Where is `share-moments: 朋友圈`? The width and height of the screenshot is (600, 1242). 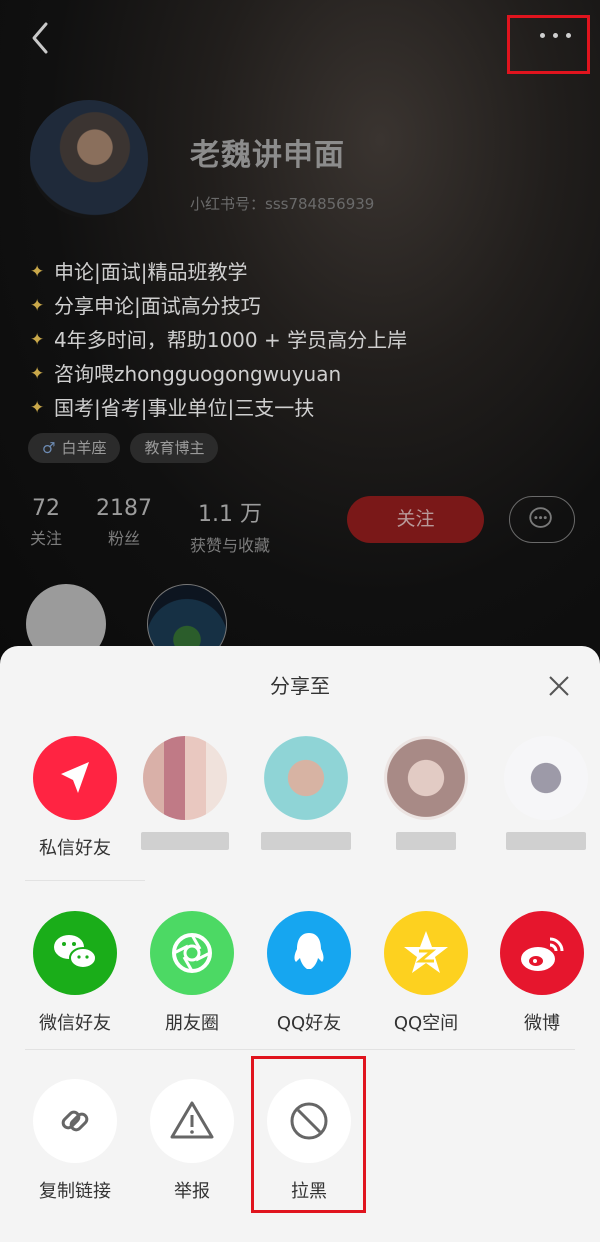
share-moments: 朋友圈 is located at coordinates (192, 973).